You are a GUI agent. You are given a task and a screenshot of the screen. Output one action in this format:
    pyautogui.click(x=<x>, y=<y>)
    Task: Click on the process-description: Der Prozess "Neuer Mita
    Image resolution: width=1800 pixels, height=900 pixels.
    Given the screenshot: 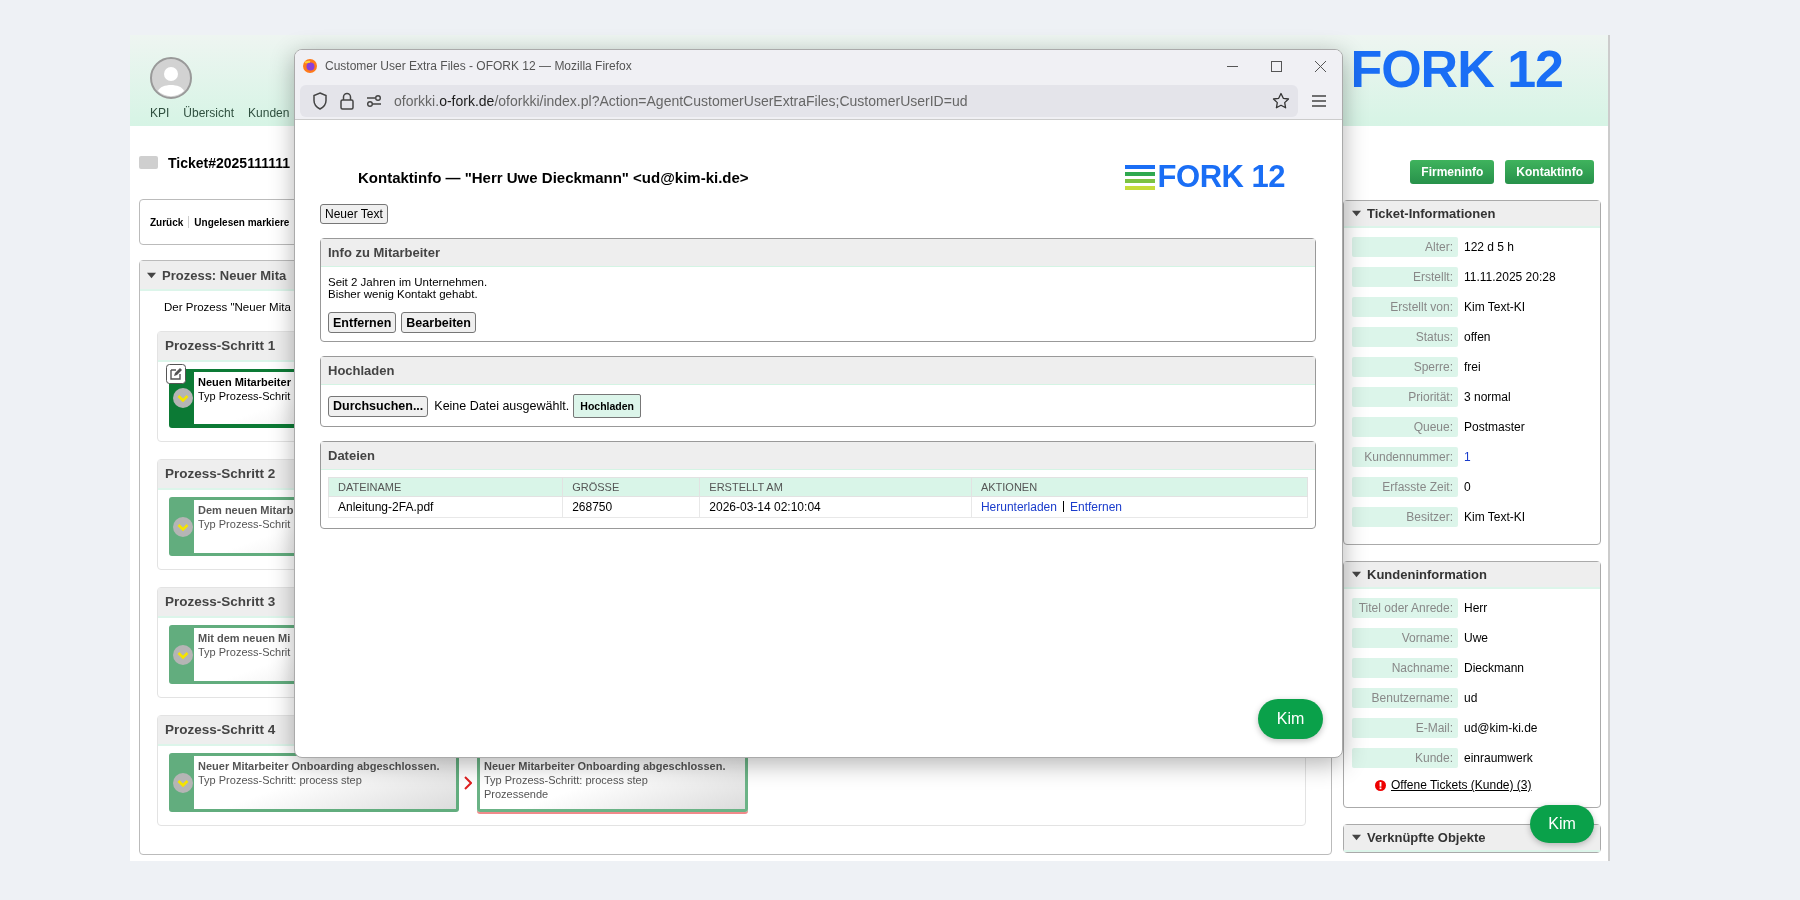 What is the action you would take?
    pyautogui.click(x=227, y=307)
    